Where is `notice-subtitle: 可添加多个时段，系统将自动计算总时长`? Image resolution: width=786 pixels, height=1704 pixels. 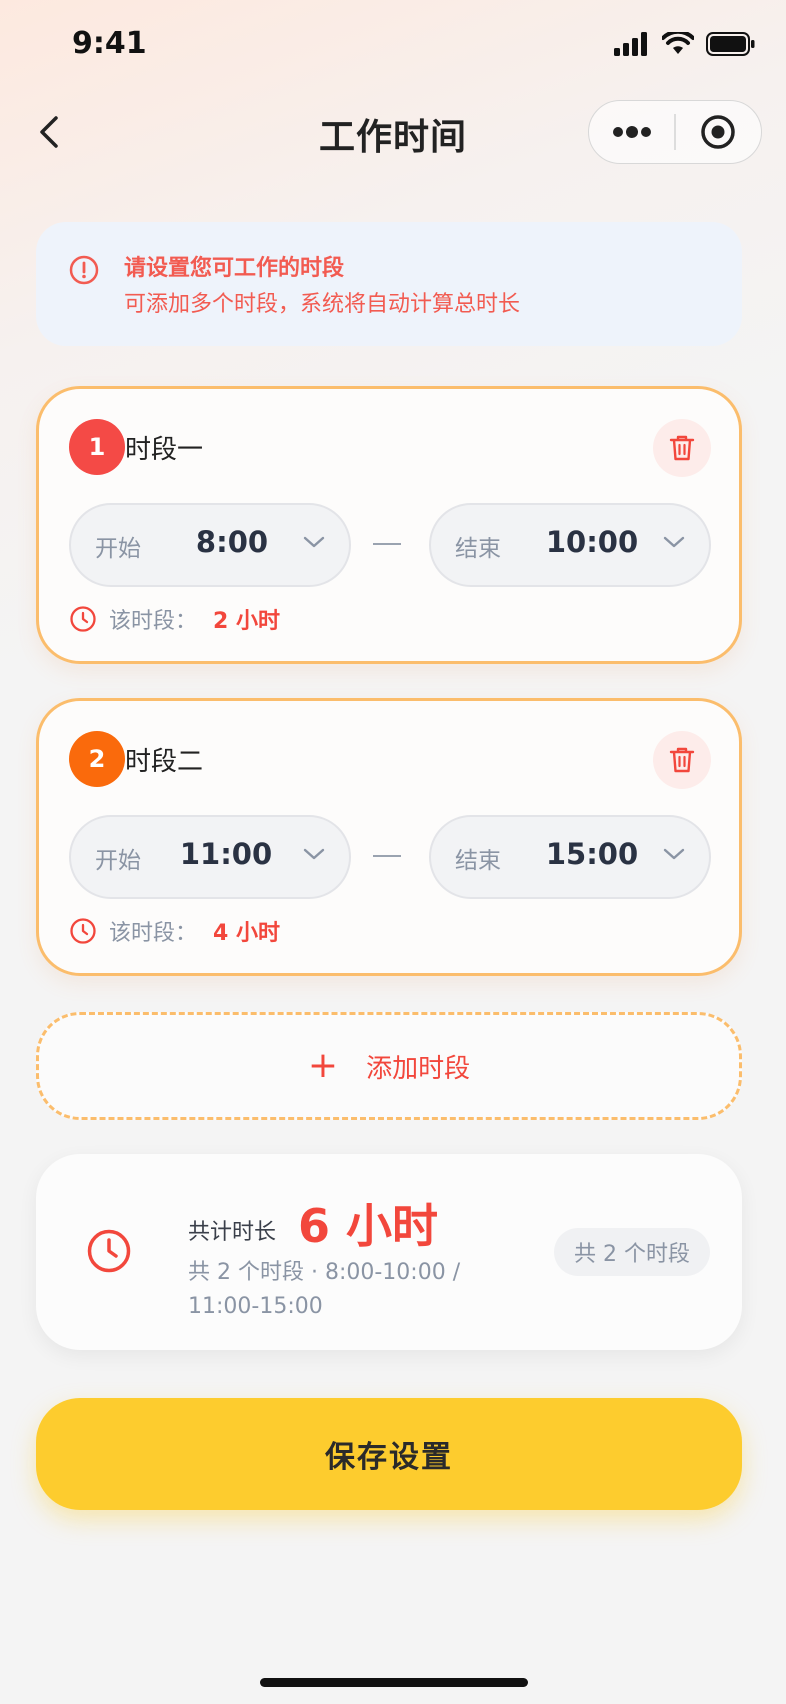 notice-subtitle: 可添加多个时段，系统将自动计算总时长 is located at coordinates (322, 304).